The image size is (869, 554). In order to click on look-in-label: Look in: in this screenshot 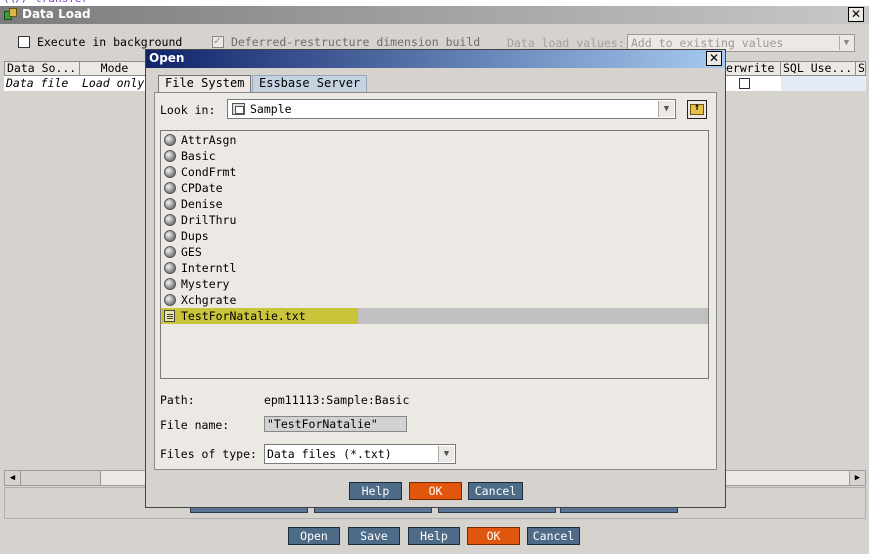, I will do `click(188, 110)`.